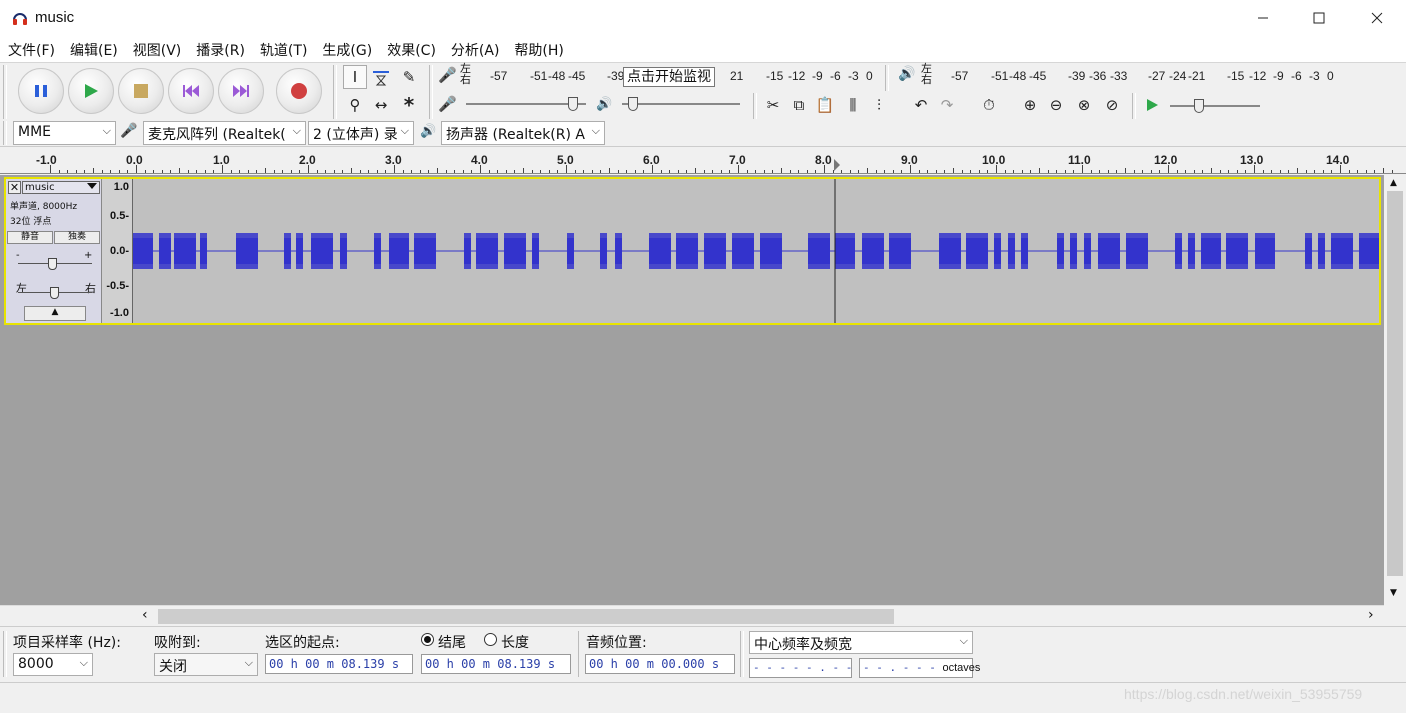 This screenshot has width=1406, height=713. What do you see at coordinates (61, 187) in the screenshot?
I see `track-name-menu: music` at bounding box center [61, 187].